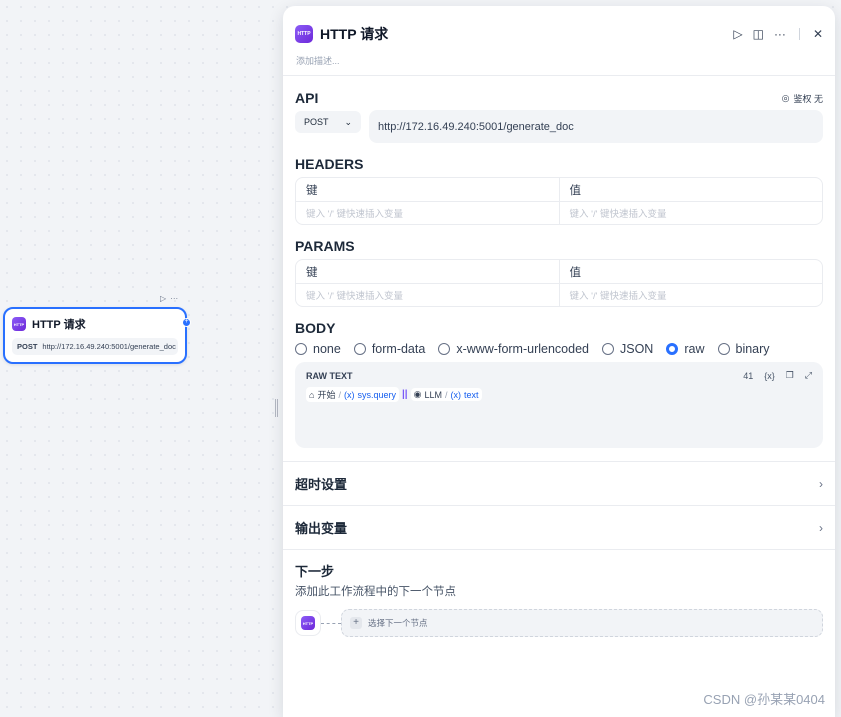 The width and height of the screenshot is (841, 717). What do you see at coordinates (559, 483) in the screenshot?
I see `timeout-settings-toggle: 超时设置 ›` at bounding box center [559, 483].